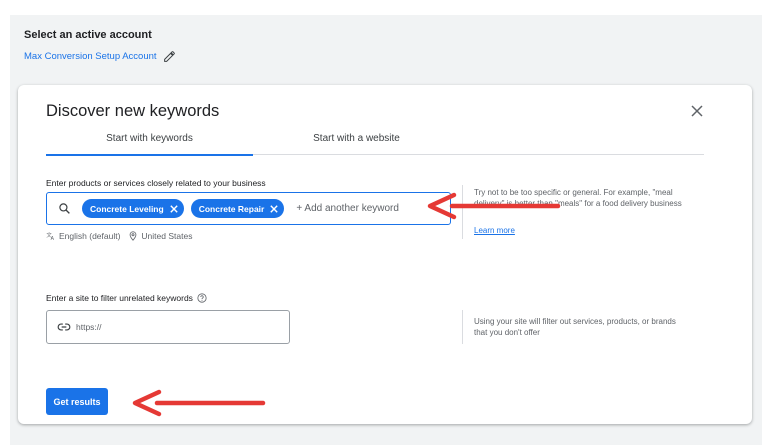 This screenshot has height=445, width=772. What do you see at coordinates (127, 208) in the screenshot?
I see `keyword-chip-label: Concrete Leveling` at bounding box center [127, 208].